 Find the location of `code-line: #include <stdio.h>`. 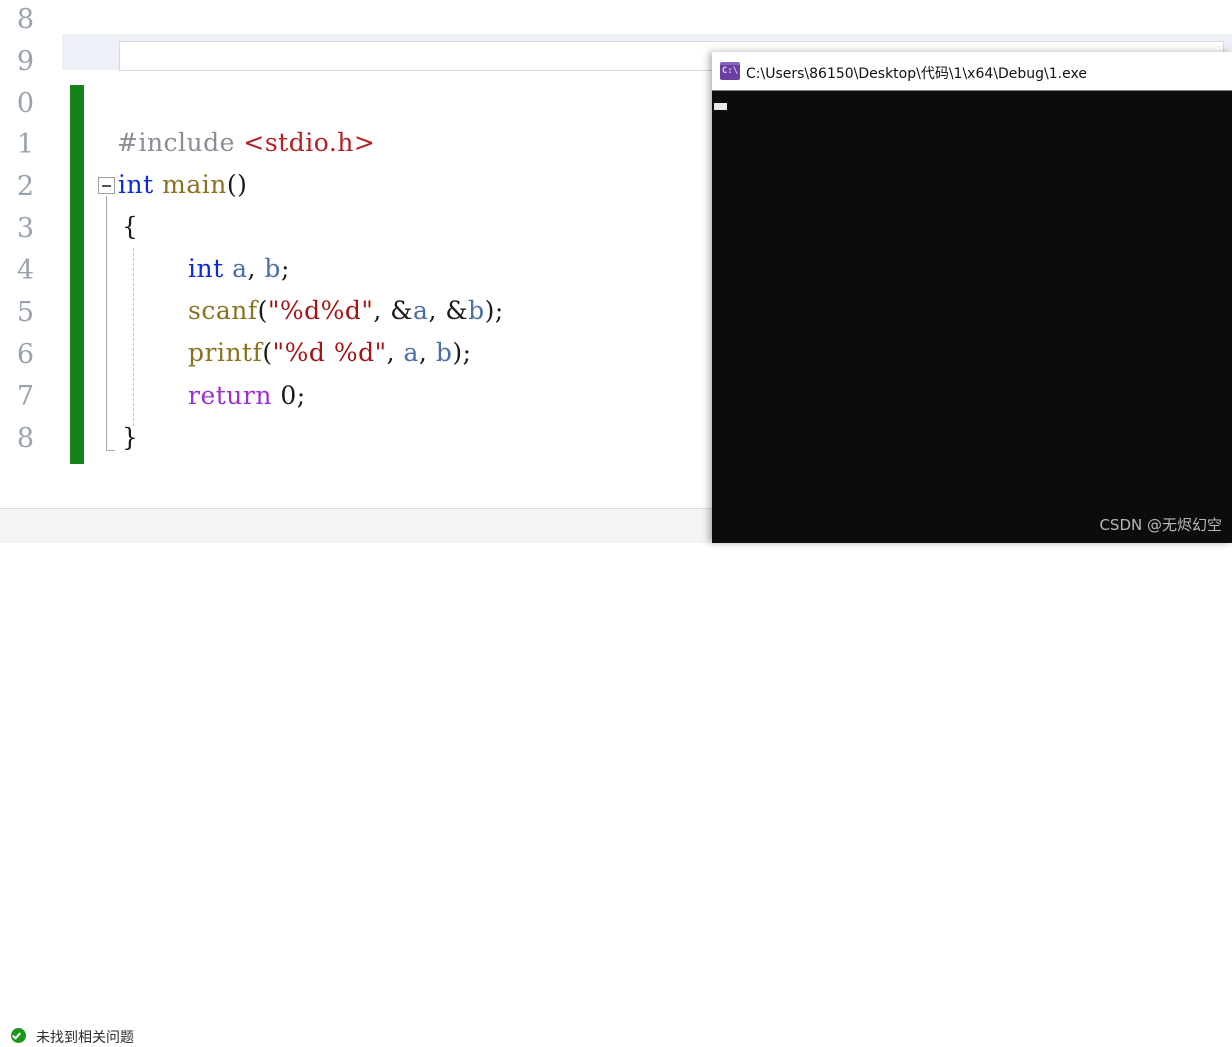

code-line: #include <stdio.h> is located at coordinates (246, 142).